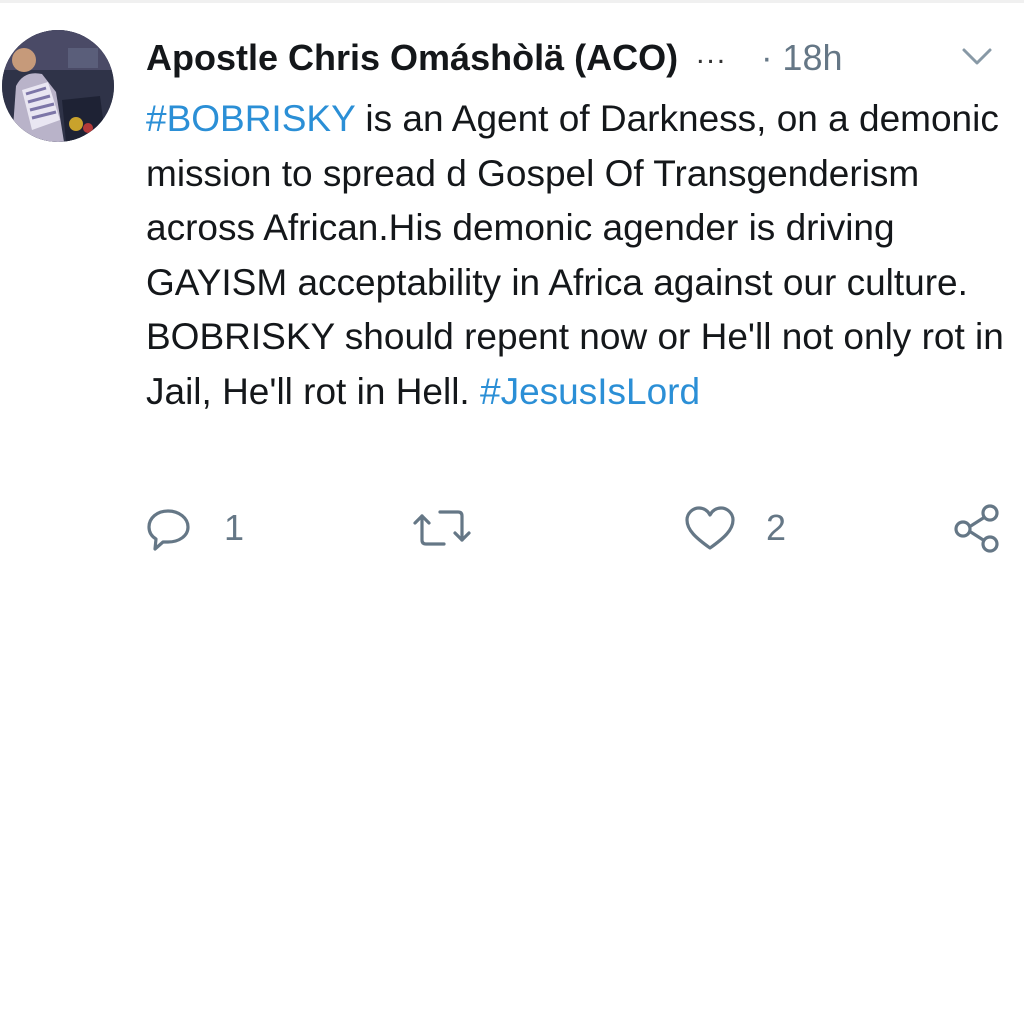 Image resolution: width=1024 pixels, height=1024 pixels. Describe the element at coordinates (977, 57) in the screenshot. I see `chevron-down-icon` at that location.